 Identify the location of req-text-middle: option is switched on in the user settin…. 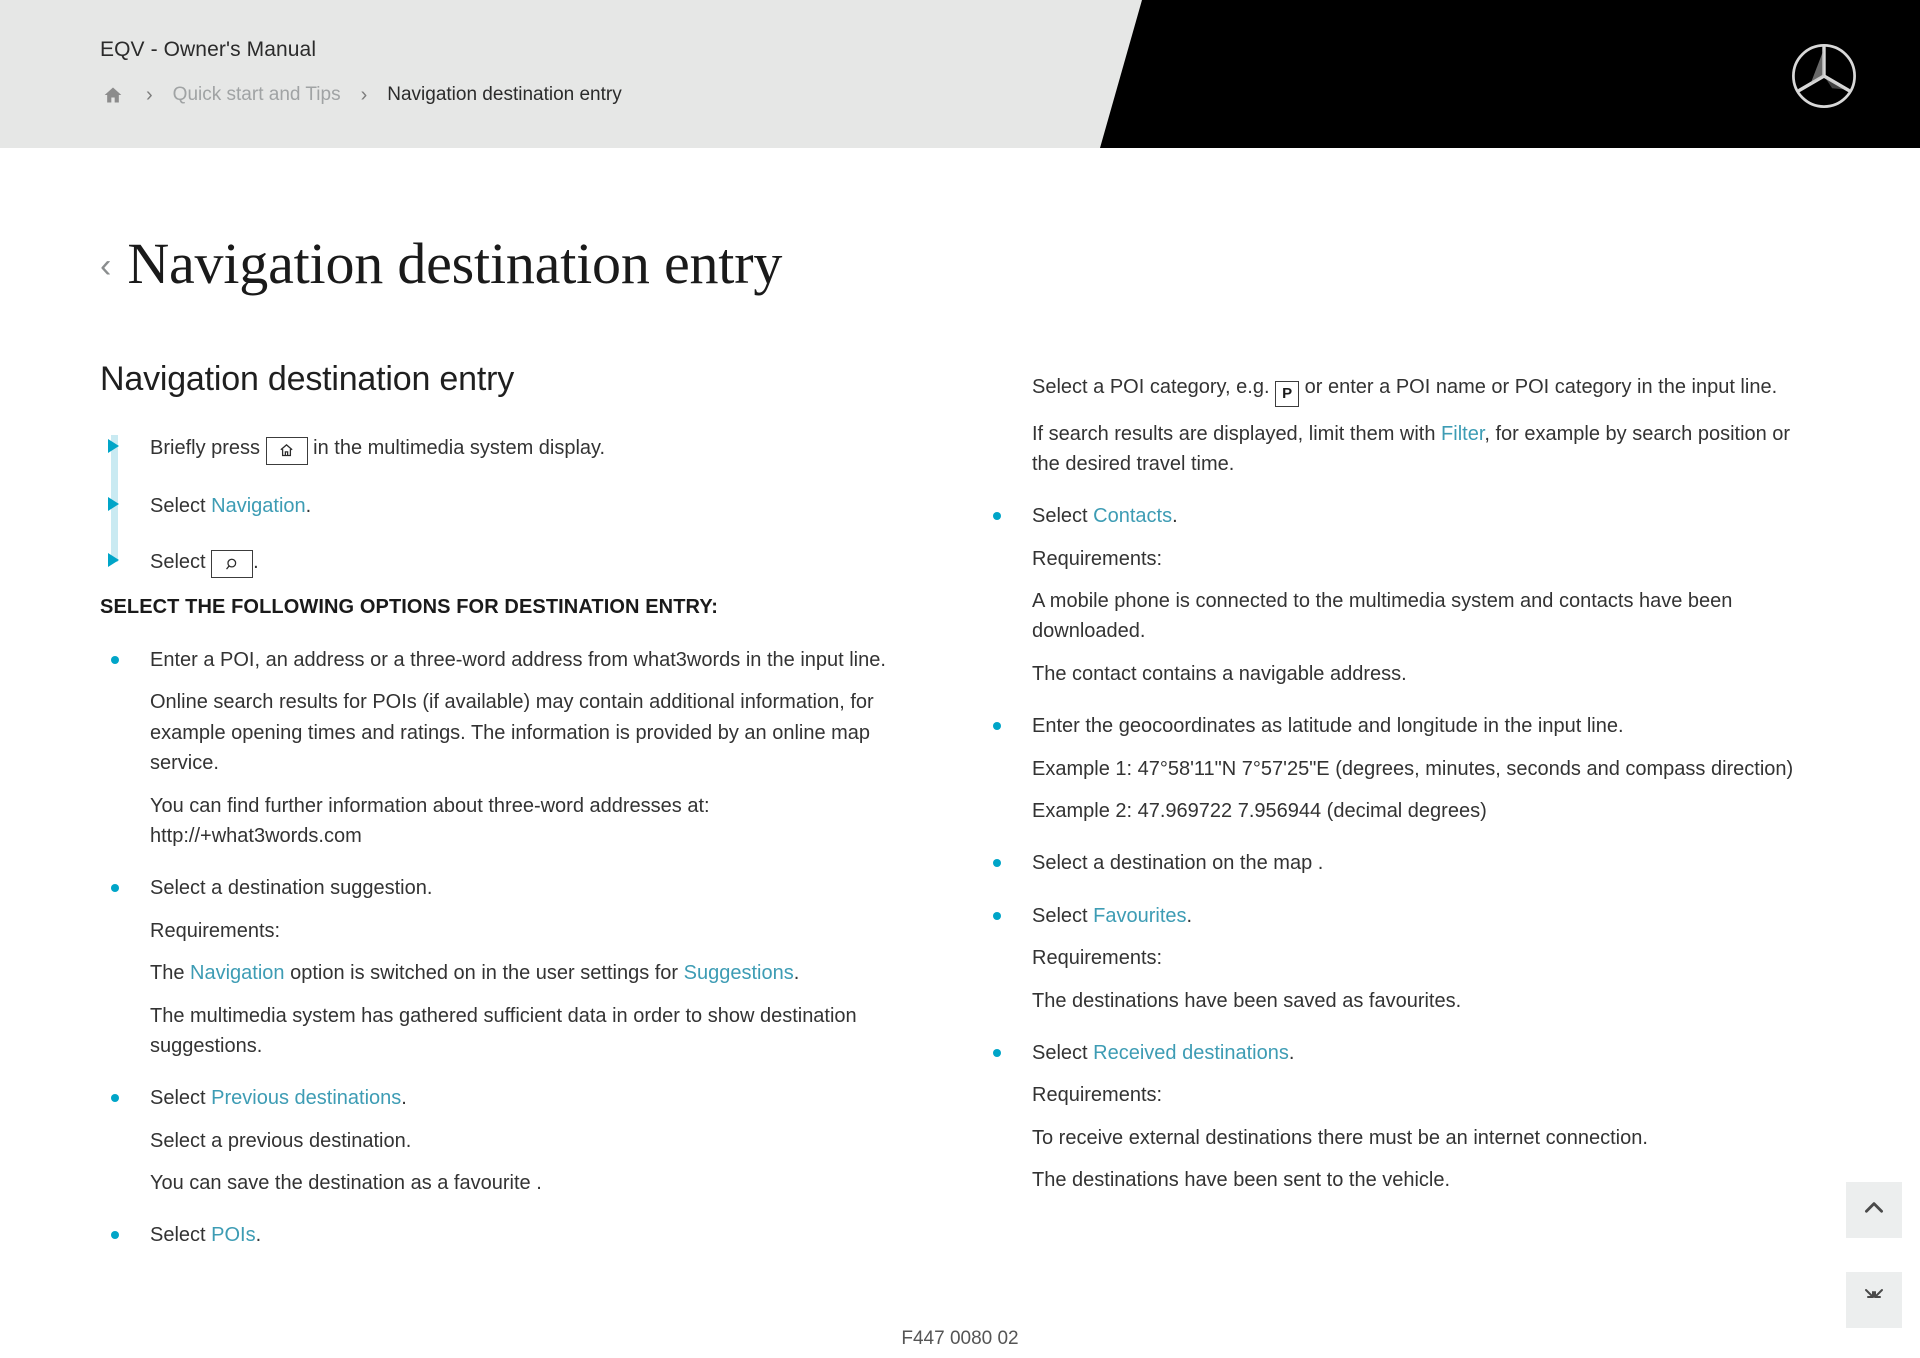
(484, 973).